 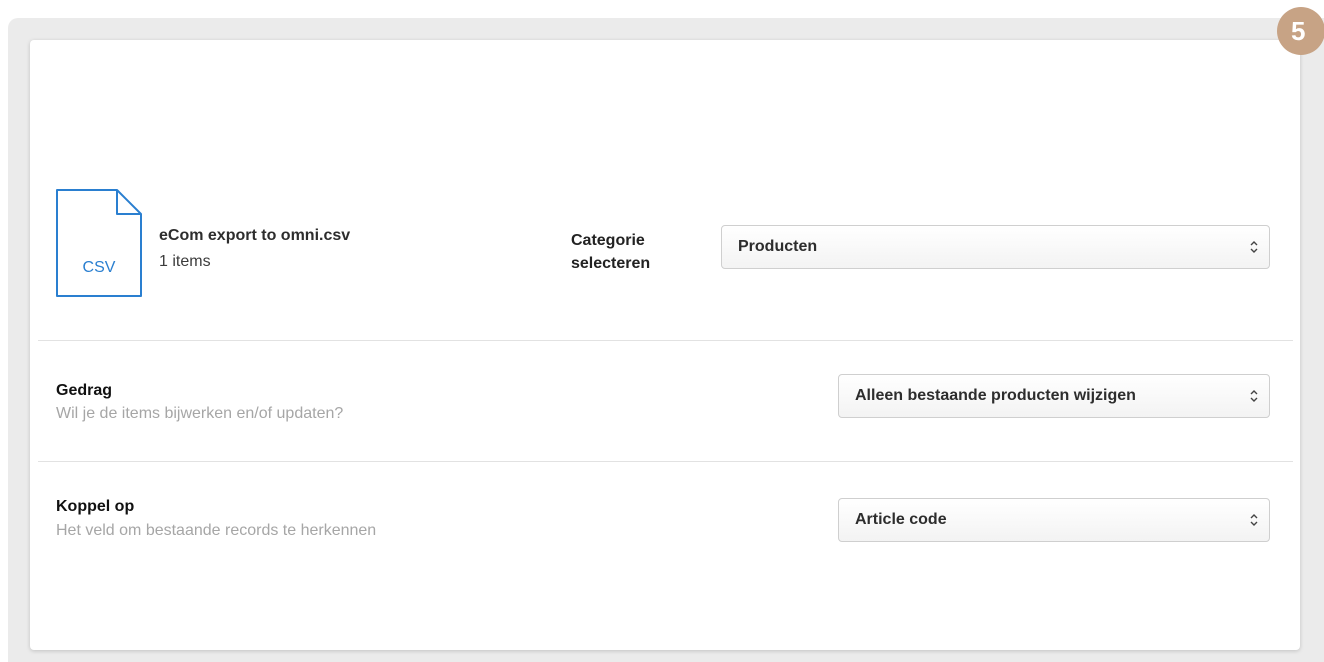 What do you see at coordinates (200, 413) in the screenshot?
I see `behavior-subtitle: Wil je de items bijwerken en/of updaten?` at bounding box center [200, 413].